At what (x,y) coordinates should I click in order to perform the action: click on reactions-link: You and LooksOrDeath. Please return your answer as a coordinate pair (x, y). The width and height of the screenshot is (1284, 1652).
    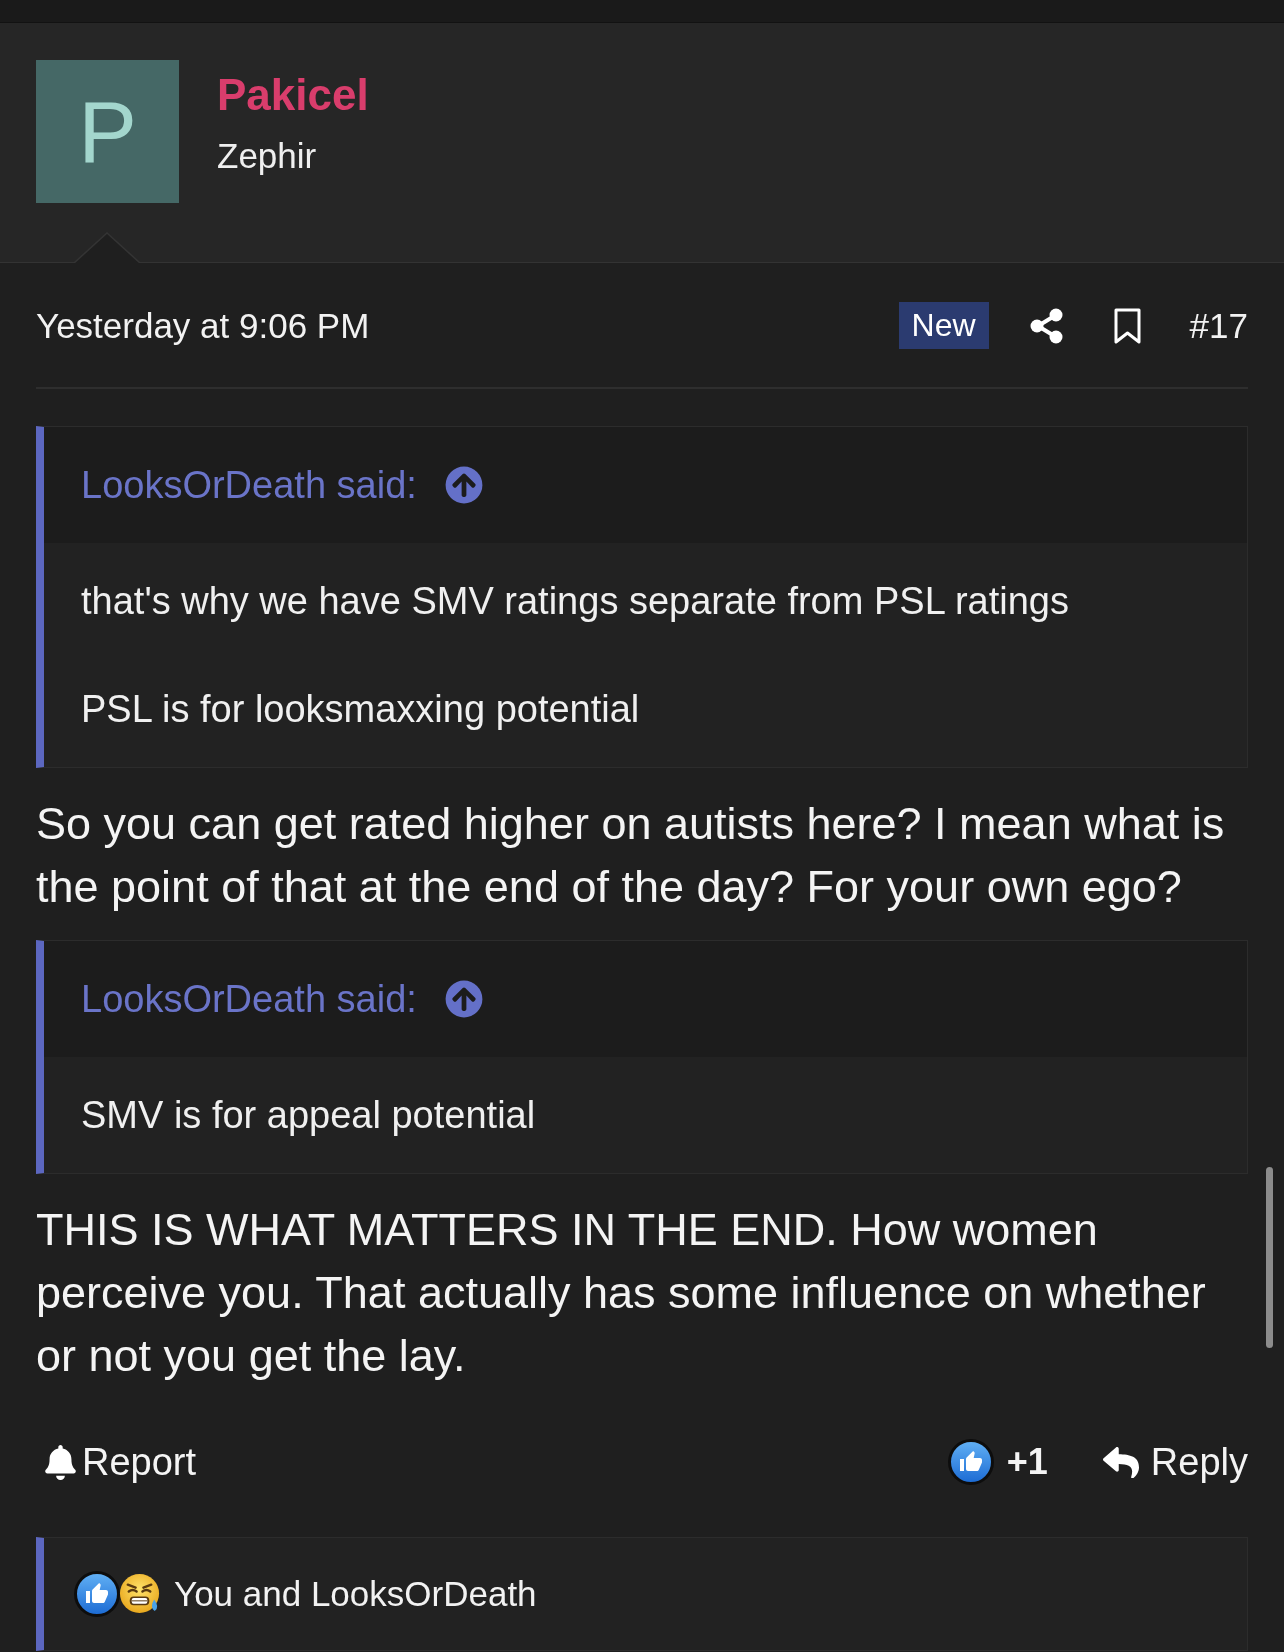
    Looking at the image, I should click on (355, 1594).